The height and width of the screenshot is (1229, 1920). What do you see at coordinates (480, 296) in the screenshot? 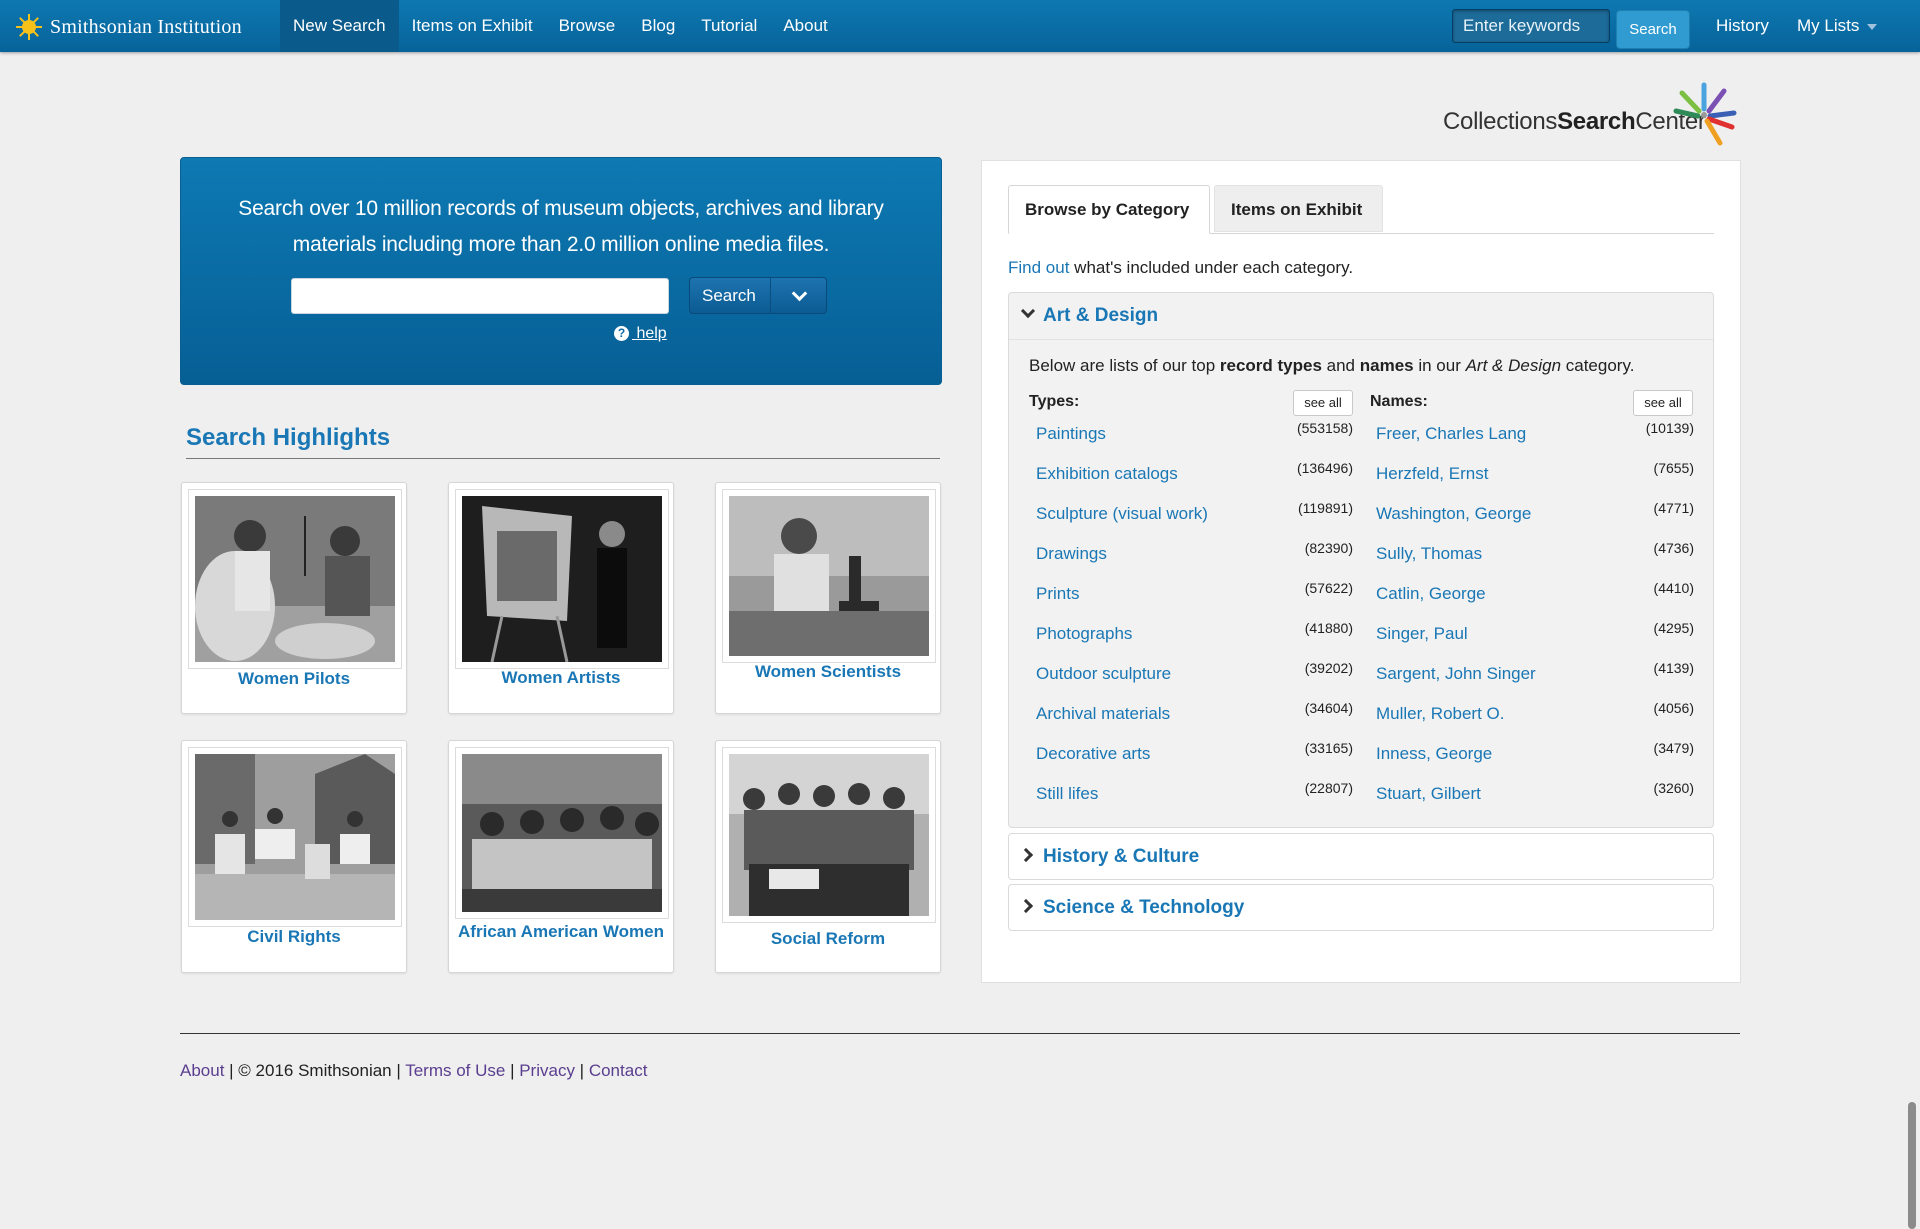
I see `hero-search-input` at bounding box center [480, 296].